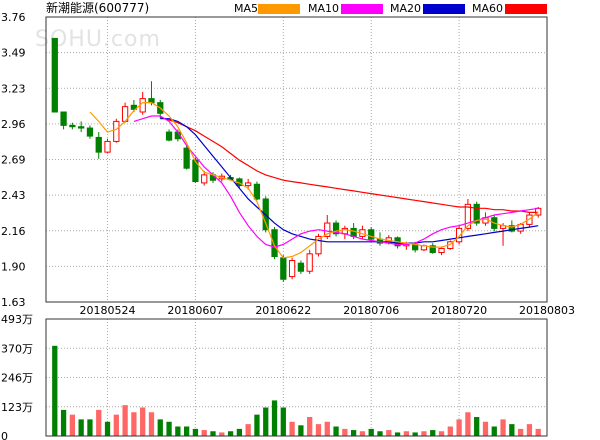 This screenshot has width=600, height=440. Describe the element at coordinates (97, 7) in the screenshot. I see `chart-title: 新潮能源(600777)` at that location.